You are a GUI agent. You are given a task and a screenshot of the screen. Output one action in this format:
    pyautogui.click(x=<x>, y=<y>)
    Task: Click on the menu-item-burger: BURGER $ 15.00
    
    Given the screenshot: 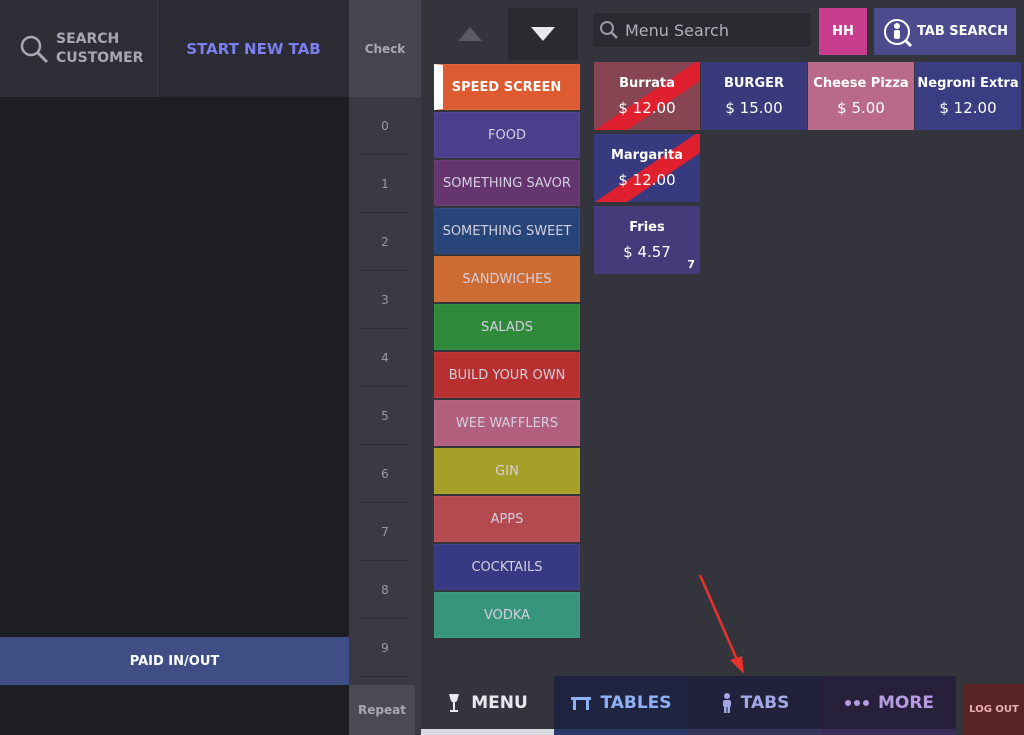 What is the action you would take?
    pyautogui.click(x=754, y=96)
    